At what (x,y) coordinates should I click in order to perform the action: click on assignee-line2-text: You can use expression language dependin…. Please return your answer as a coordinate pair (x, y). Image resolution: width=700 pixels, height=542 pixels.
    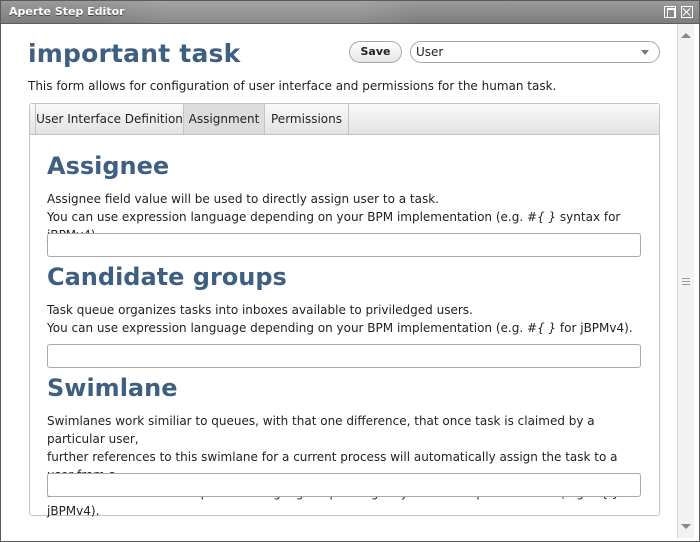
    Looking at the image, I should click on (287, 217).